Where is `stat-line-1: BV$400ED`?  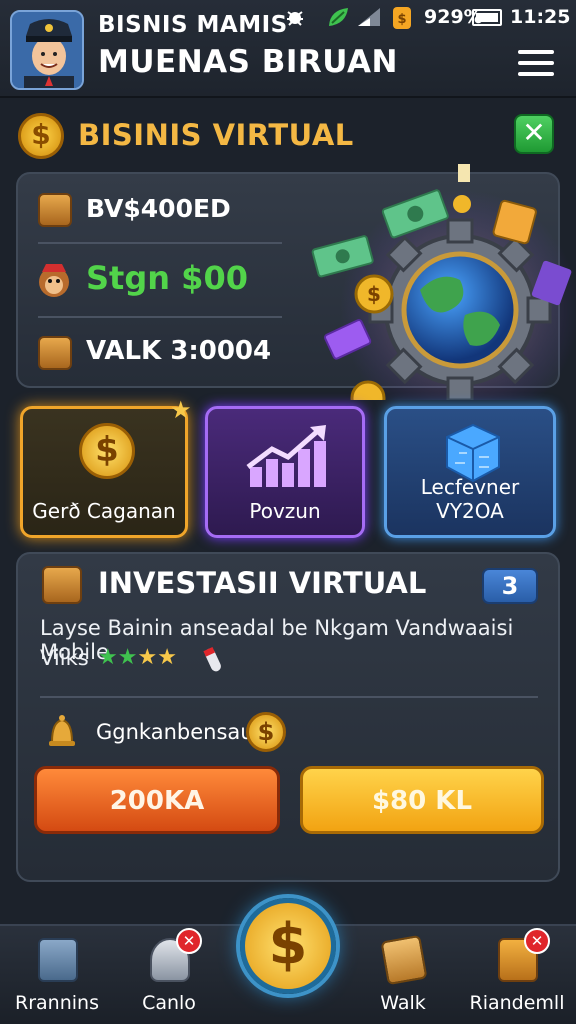 stat-line-1: BV$400ED is located at coordinates (158, 208).